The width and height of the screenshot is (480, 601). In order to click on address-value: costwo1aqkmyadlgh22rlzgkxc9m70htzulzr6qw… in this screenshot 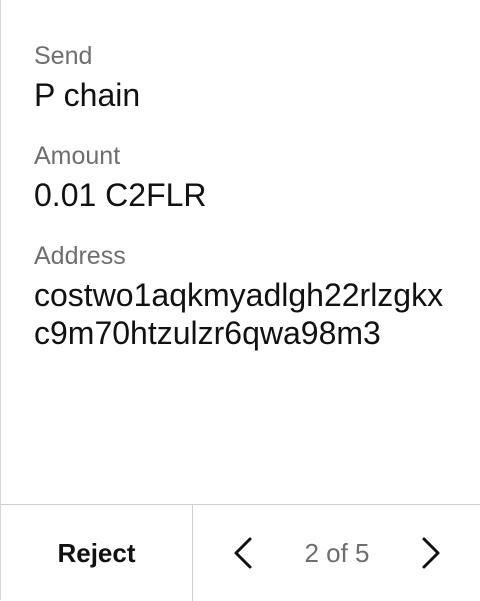, I will do `click(239, 314)`.